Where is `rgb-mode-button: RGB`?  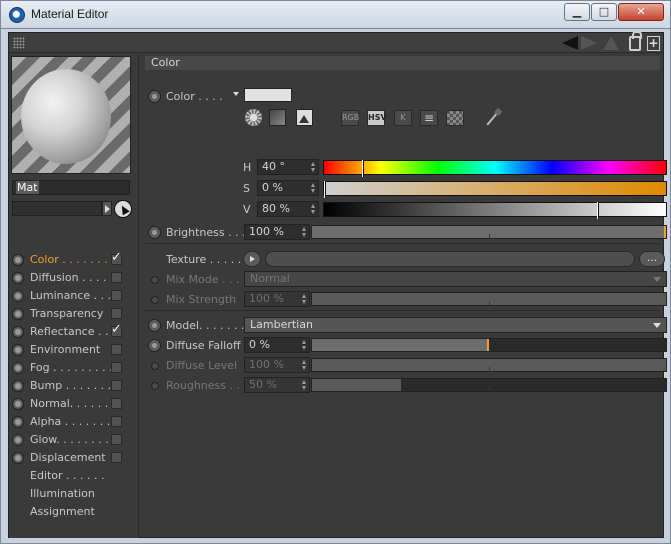 rgb-mode-button: RGB is located at coordinates (350, 118).